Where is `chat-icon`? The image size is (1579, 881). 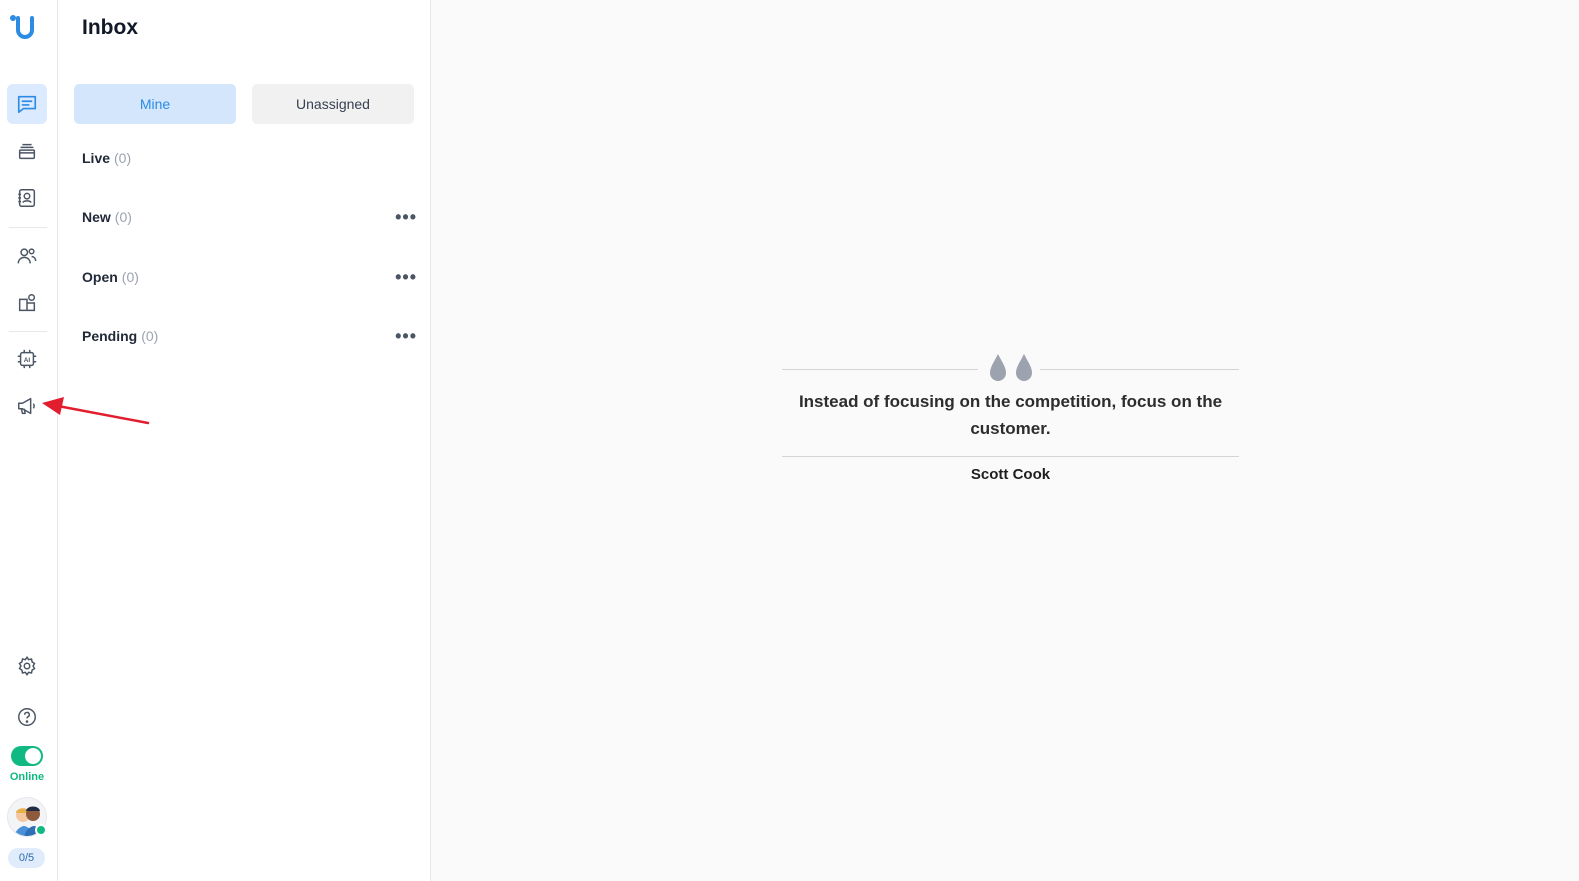 chat-icon is located at coordinates (27, 104).